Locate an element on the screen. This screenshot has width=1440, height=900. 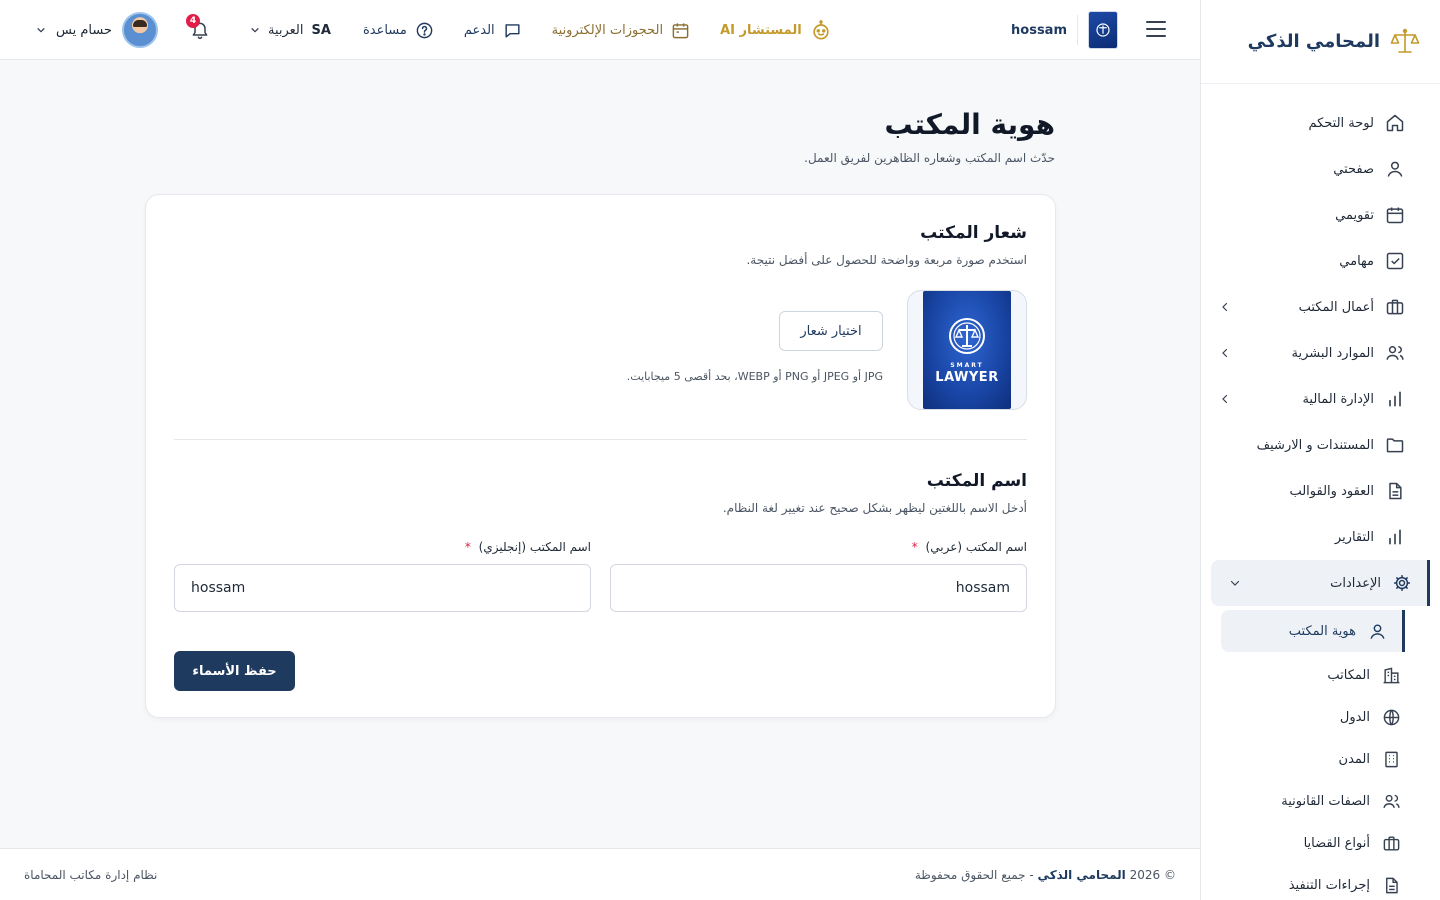
chart-icon is located at coordinates (1395, 537).